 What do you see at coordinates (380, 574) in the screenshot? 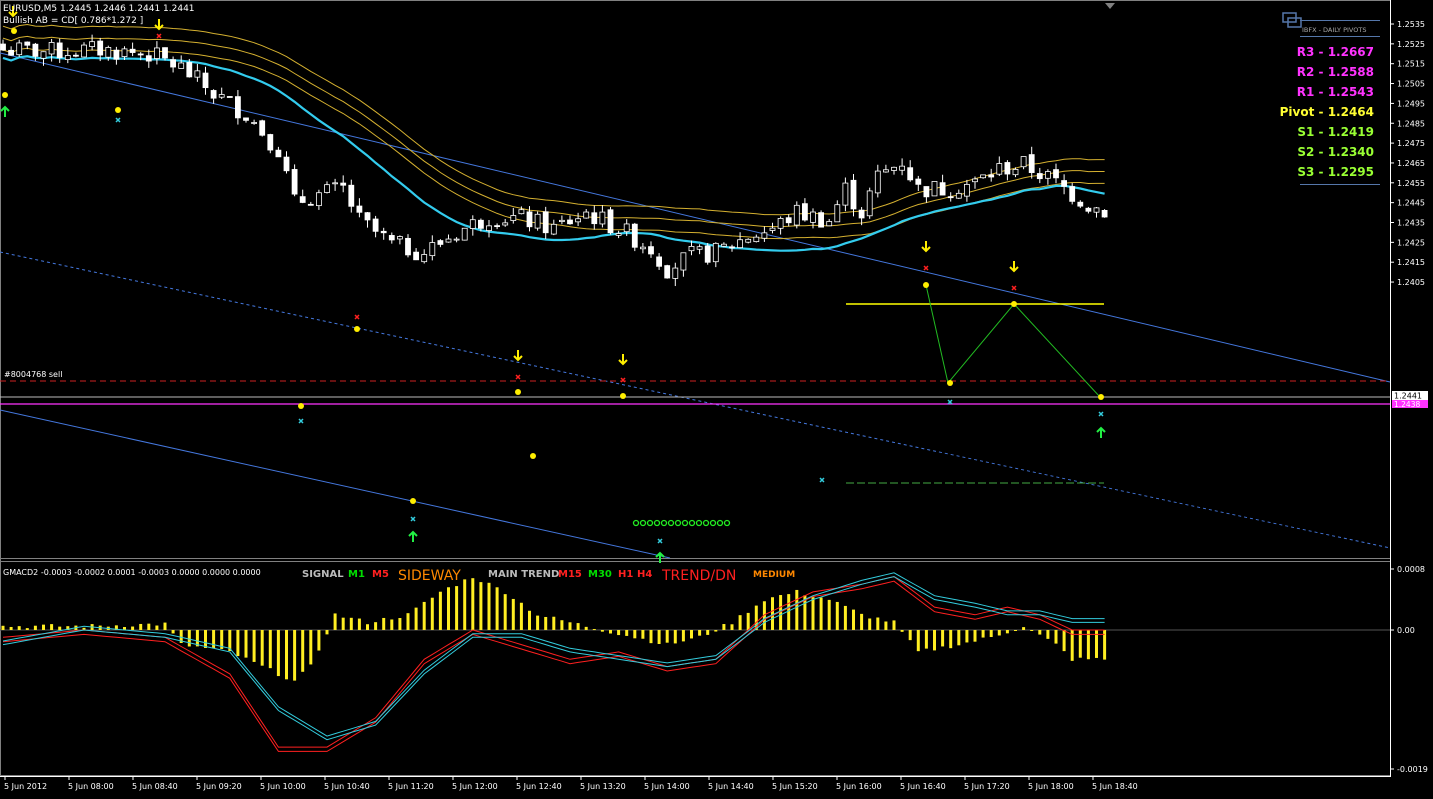
I see `signal-m5: M5` at bounding box center [380, 574].